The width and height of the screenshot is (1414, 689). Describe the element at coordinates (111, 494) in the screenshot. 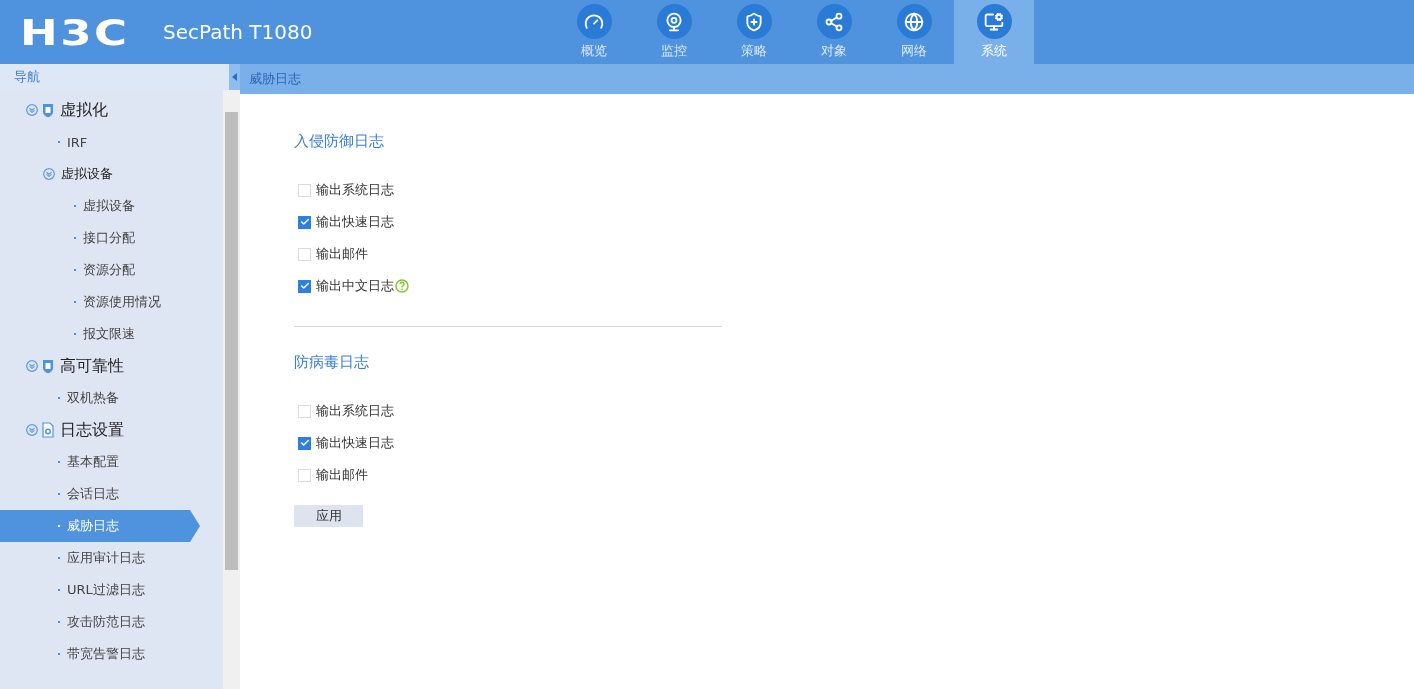

I see `nav-item: 会话日志` at that location.